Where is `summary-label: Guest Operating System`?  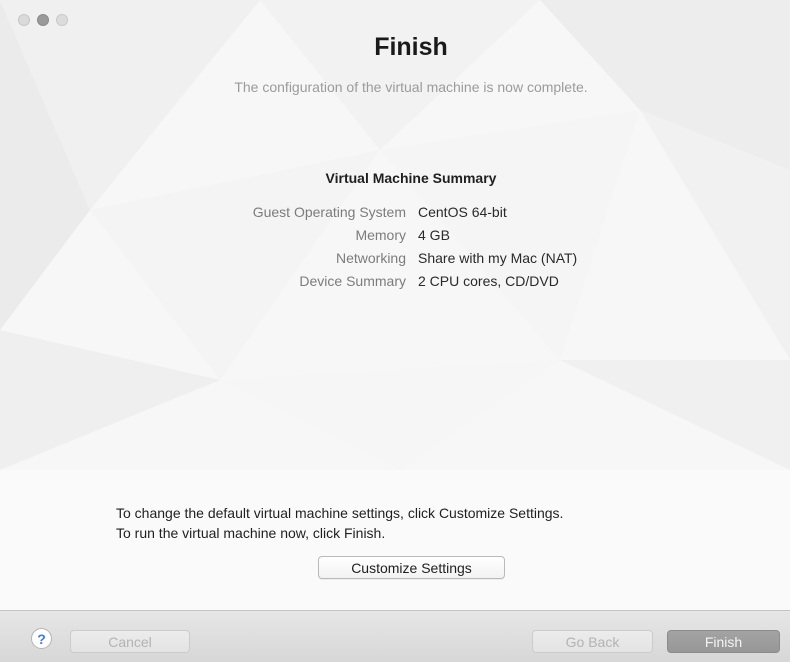 summary-label: Guest Operating System is located at coordinates (329, 212).